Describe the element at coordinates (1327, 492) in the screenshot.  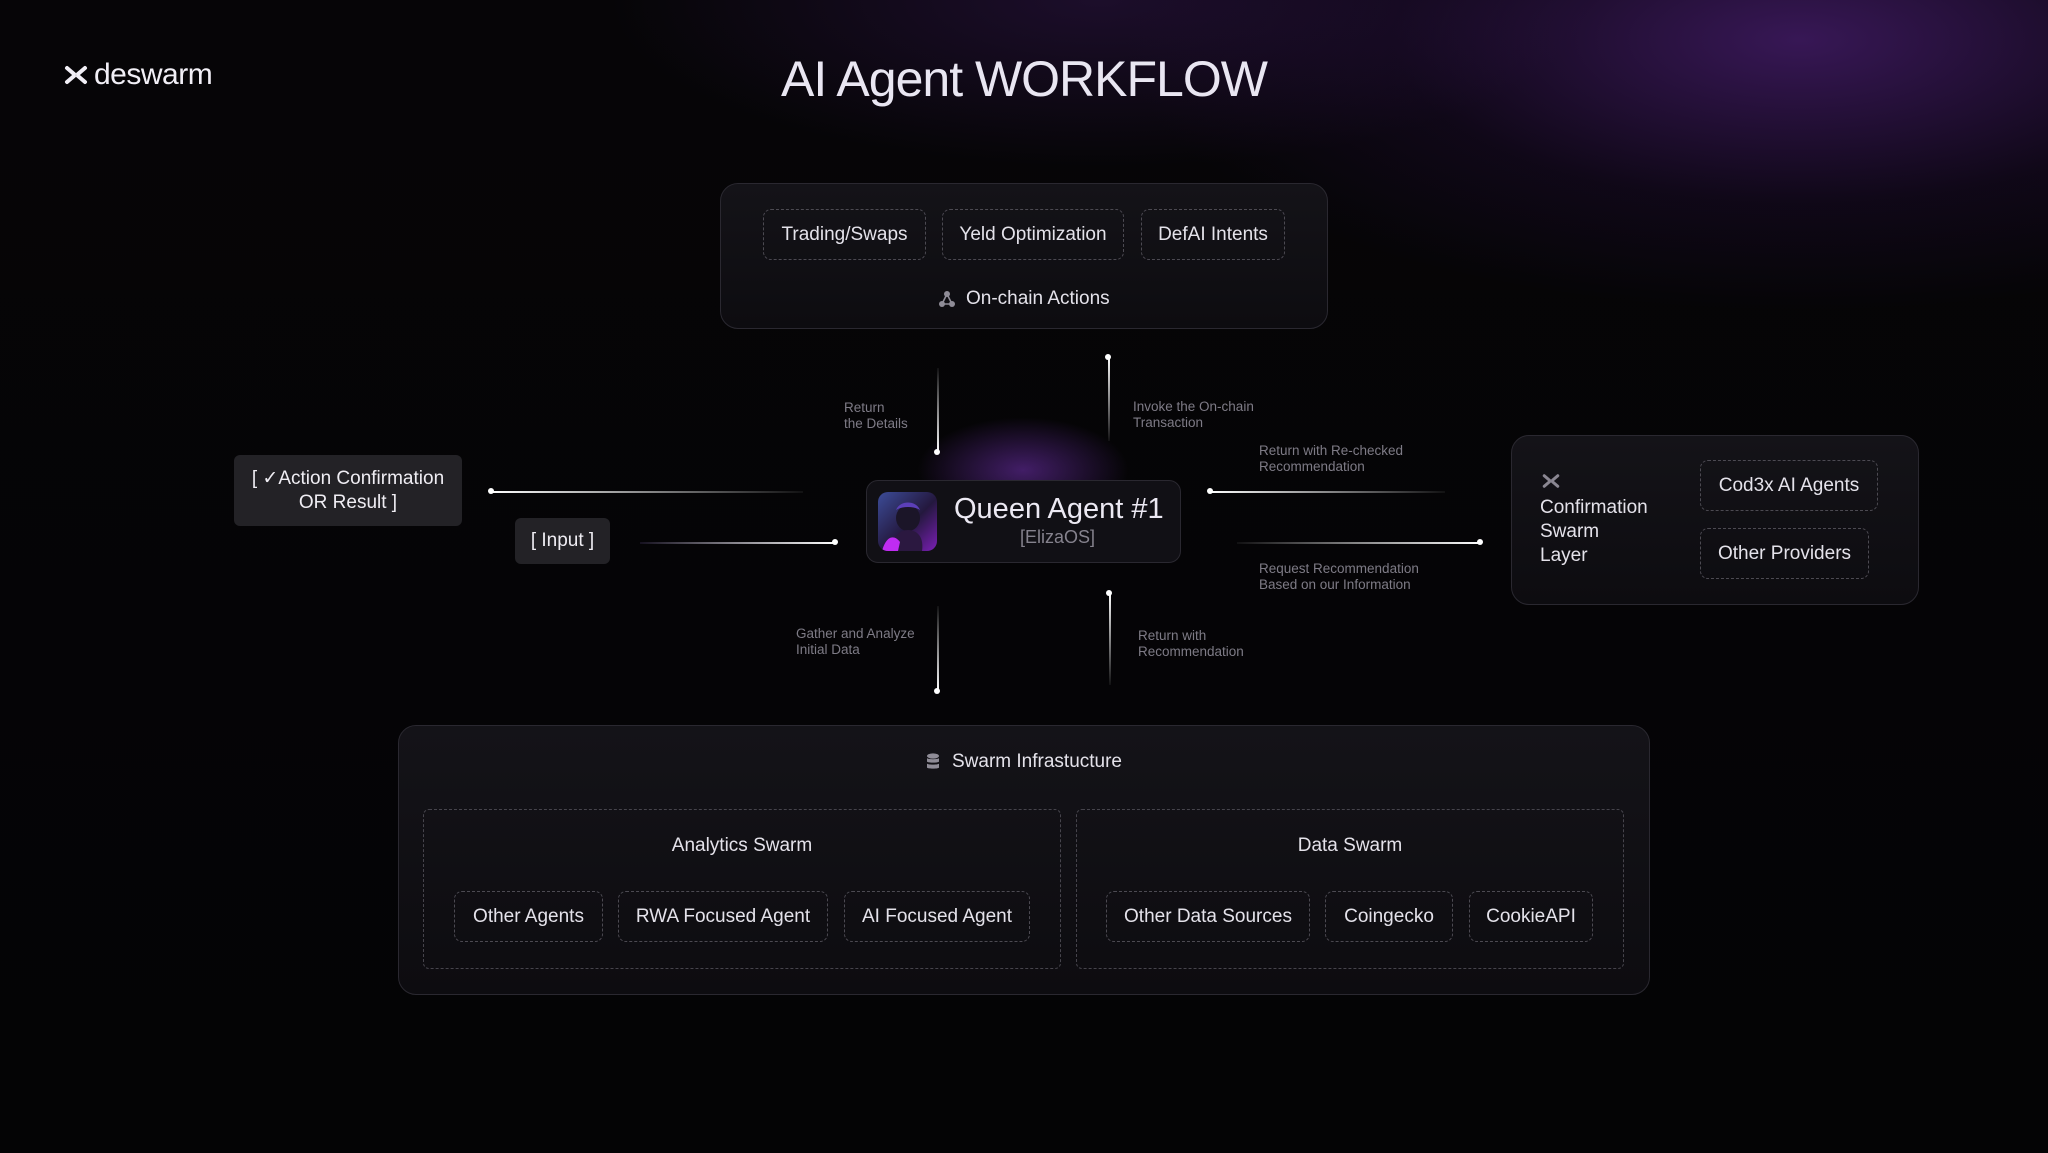
I see `connector-return-rechecked` at that location.